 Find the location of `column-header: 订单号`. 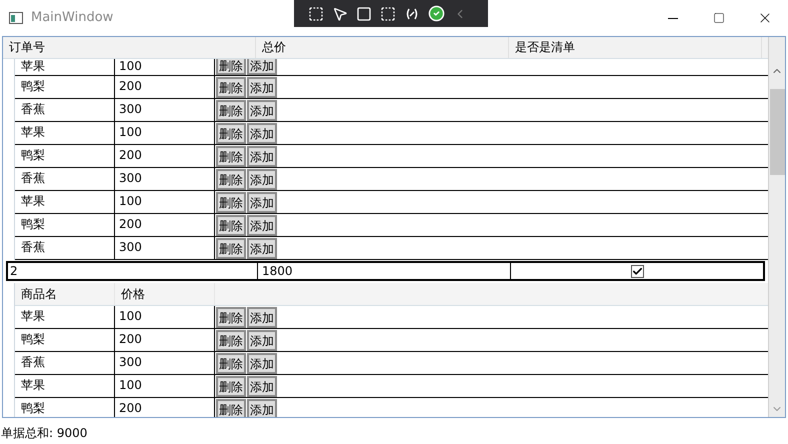

column-header: 订单号 is located at coordinates (129, 47).